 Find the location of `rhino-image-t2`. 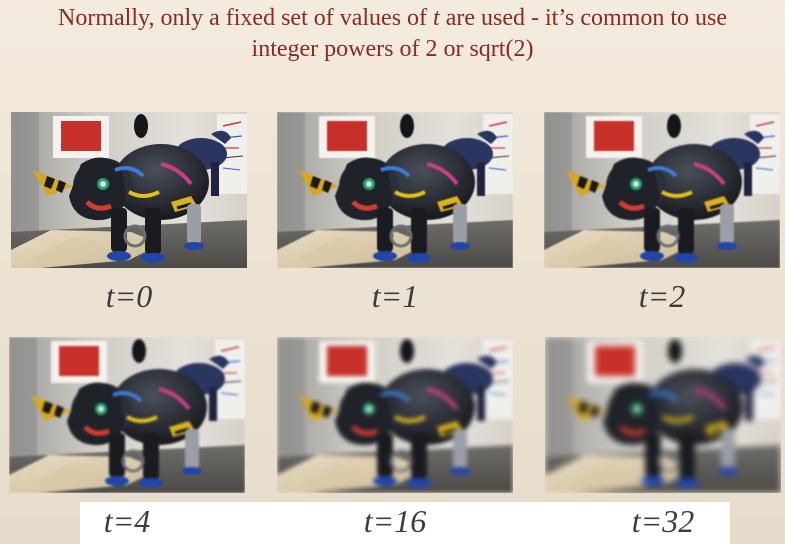

rhino-image-t2 is located at coordinates (662, 190).